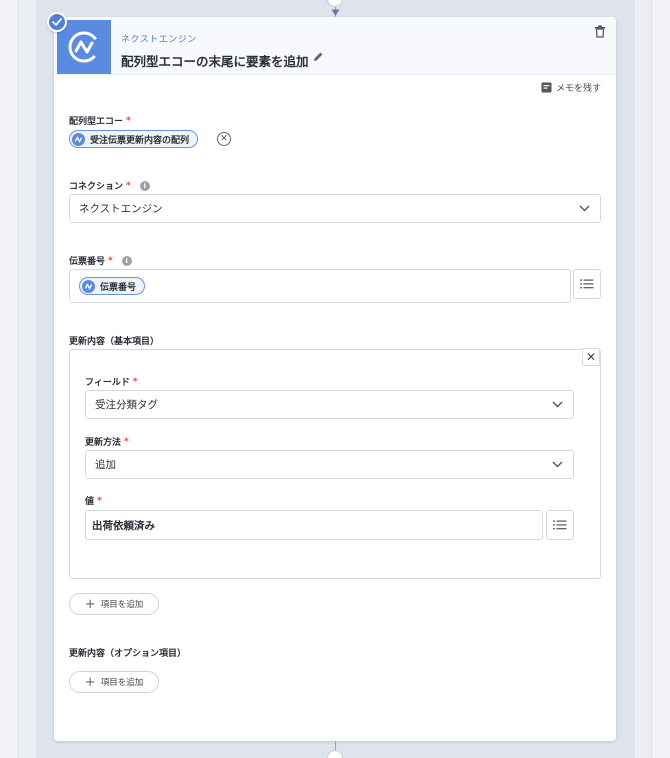  Describe the element at coordinates (111, 382) in the screenshot. I see `field-label: フィールド *` at that location.